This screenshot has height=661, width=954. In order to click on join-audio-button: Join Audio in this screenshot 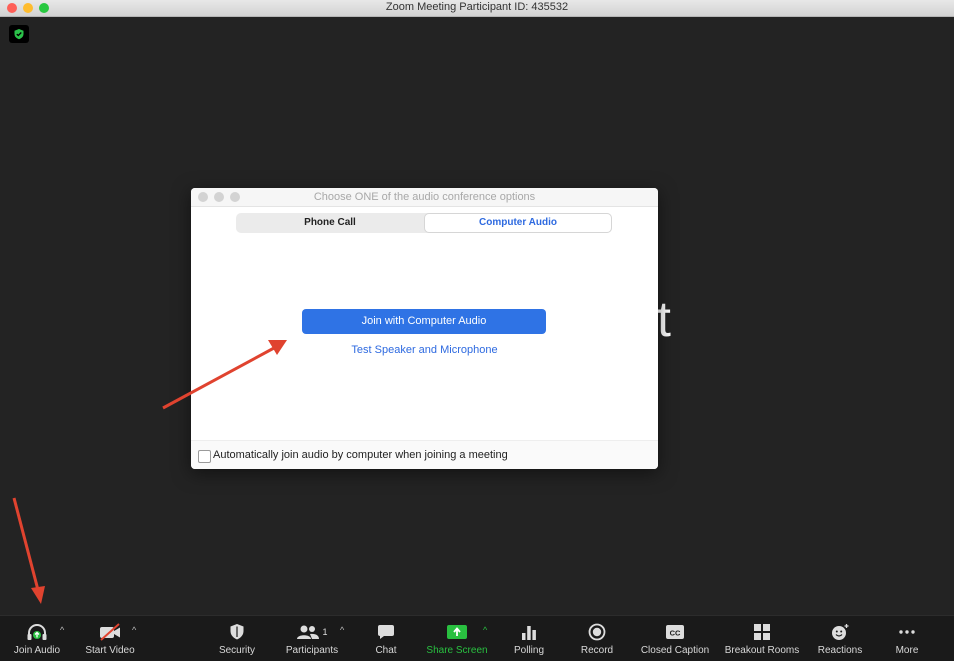, I will do `click(37, 638)`.